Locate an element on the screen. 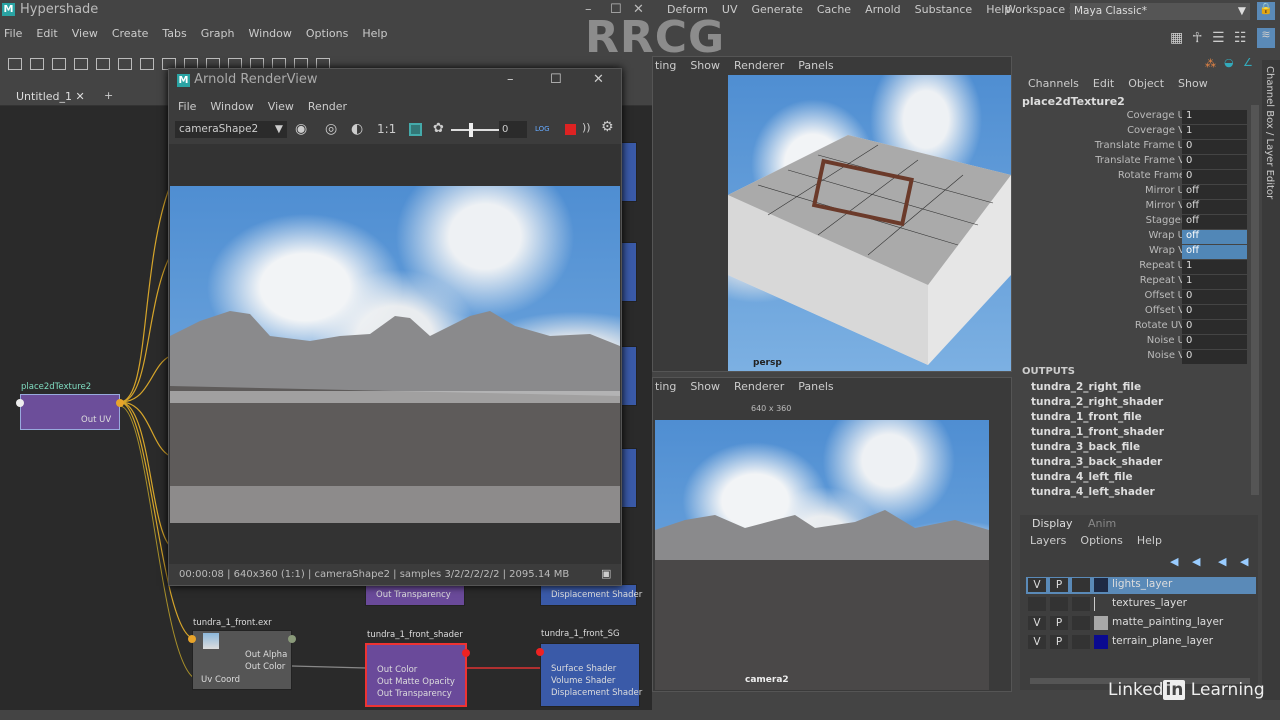 Image resolution: width=1280 pixels, height=720 pixels. menu-lighting: ting is located at coordinates (665, 386).